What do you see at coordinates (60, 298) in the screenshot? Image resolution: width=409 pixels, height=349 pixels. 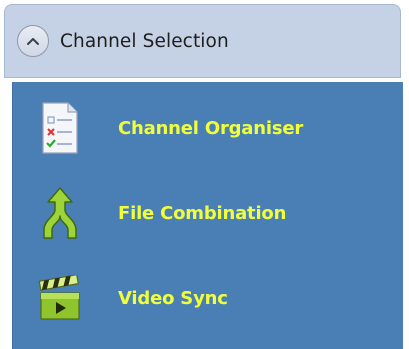 I see `clapperboard-icon` at bounding box center [60, 298].